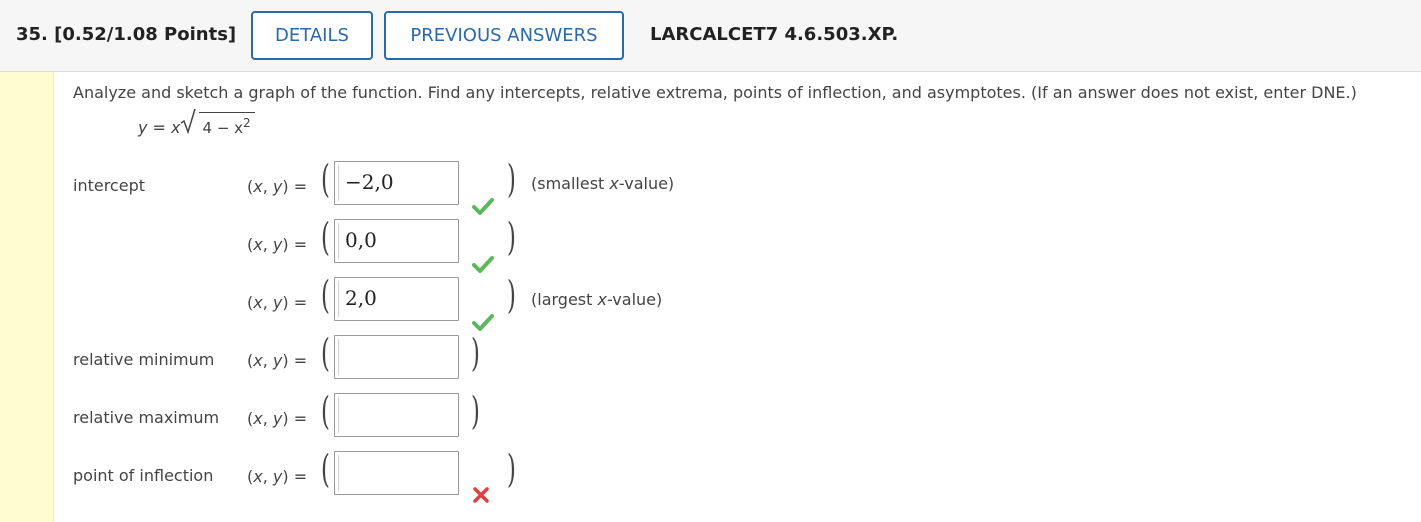 The height and width of the screenshot is (522, 1421). What do you see at coordinates (109, 185) in the screenshot?
I see `row-label: intercept` at bounding box center [109, 185].